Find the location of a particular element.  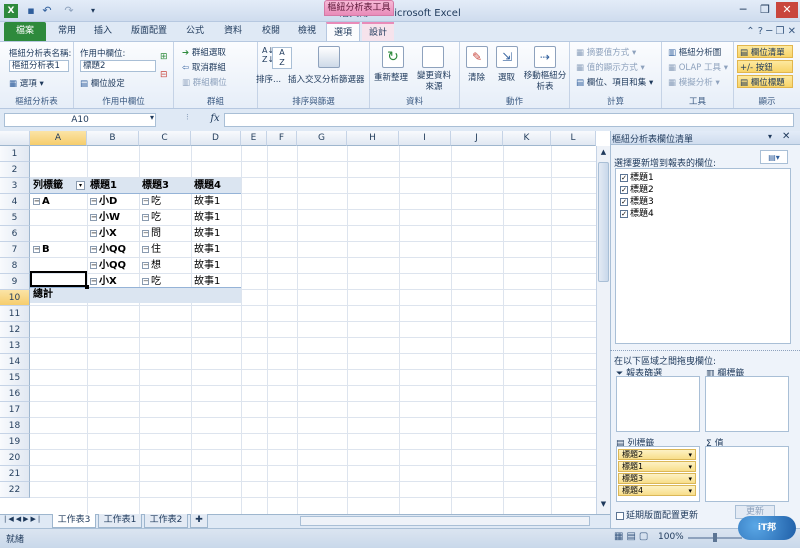

field-checkbox-4: ✓ 標題4 is located at coordinates (637, 214).